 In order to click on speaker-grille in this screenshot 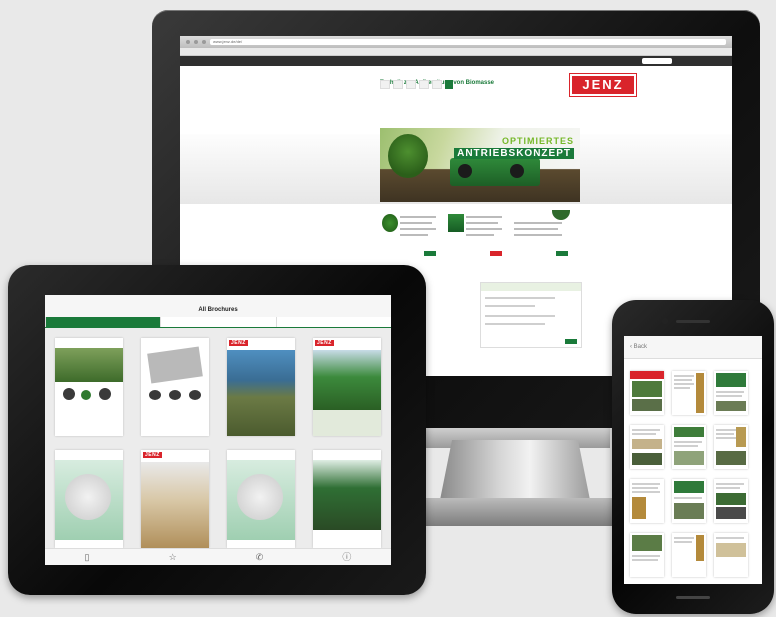, I will do `click(693, 321)`.